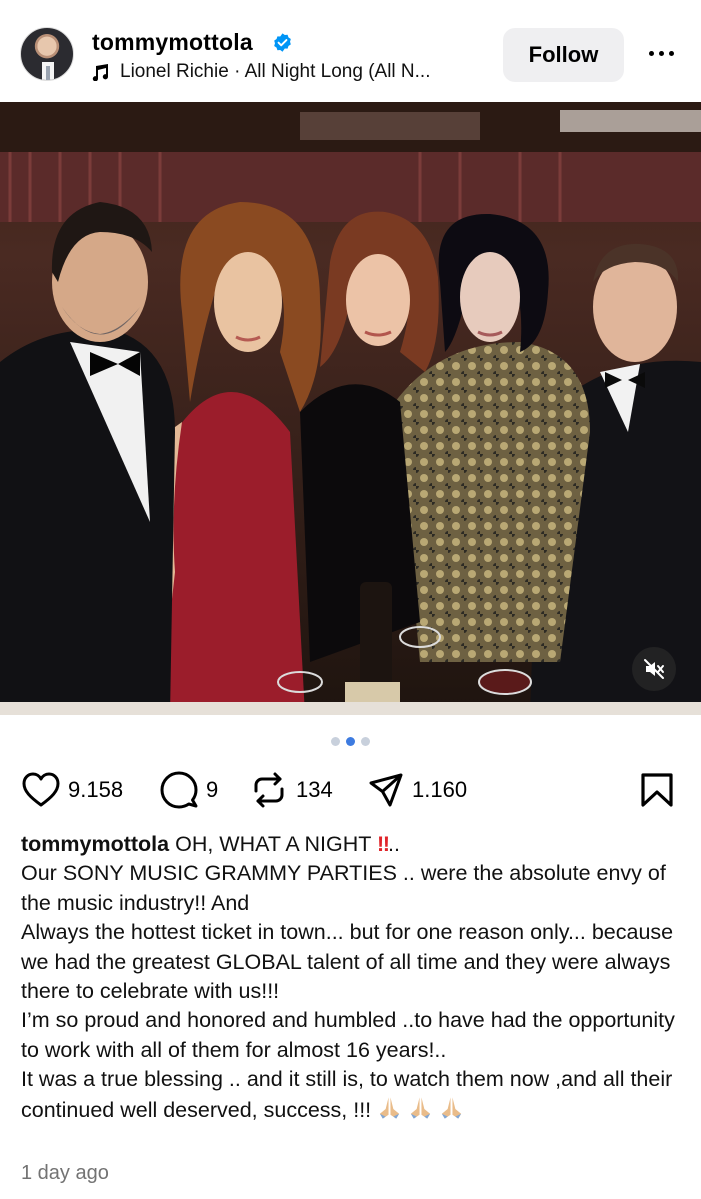 The height and width of the screenshot is (1199, 701). I want to click on caption-title: OH, WHAT A NIGHT, so click(273, 844).